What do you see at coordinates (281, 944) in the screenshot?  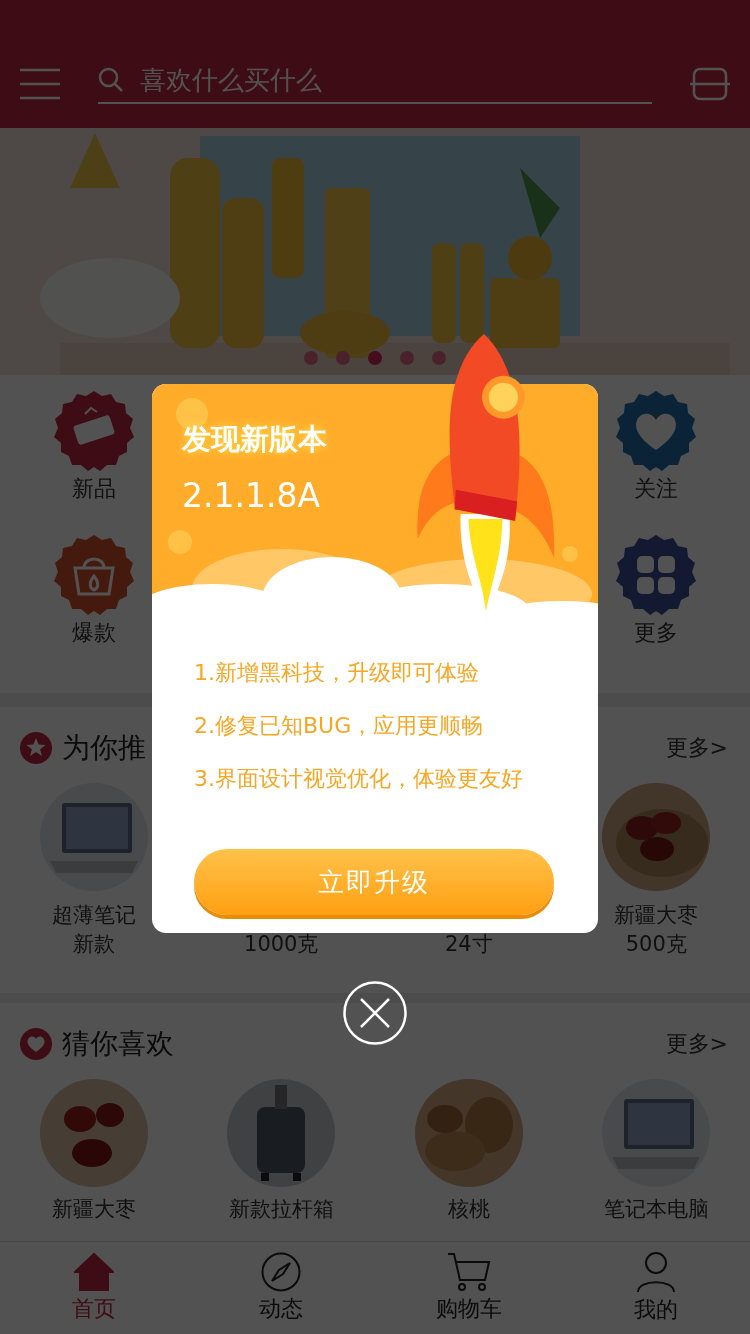 I see `product-name: 1000克` at bounding box center [281, 944].